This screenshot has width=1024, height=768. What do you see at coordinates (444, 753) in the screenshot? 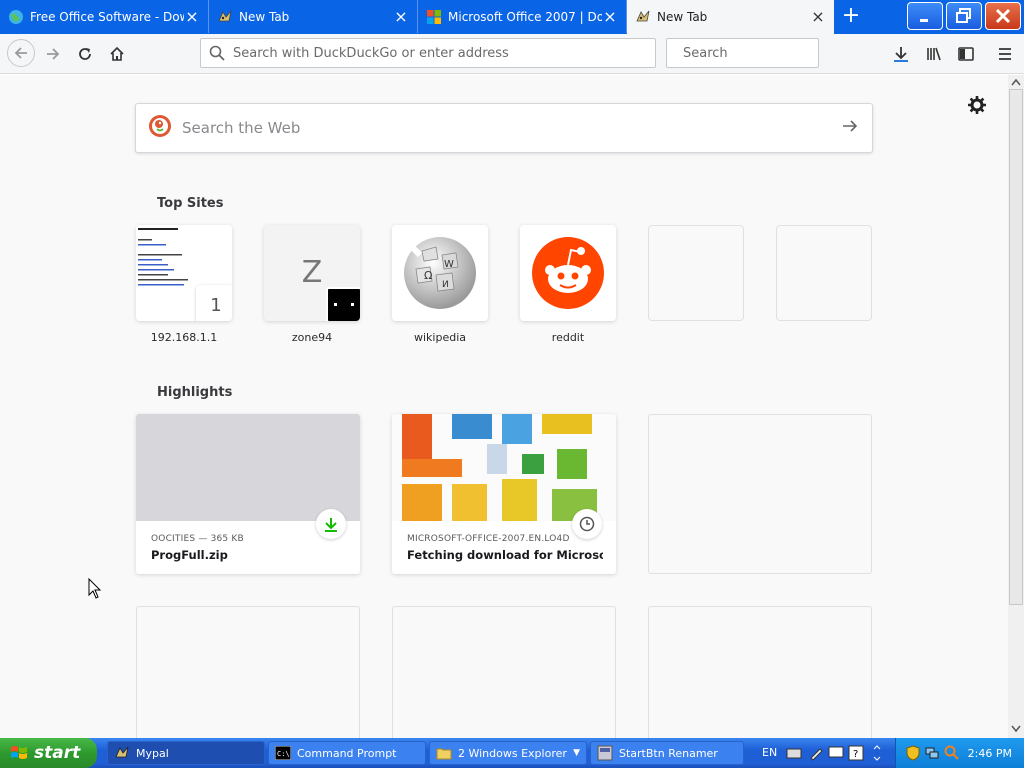
I see `folder-icon` at bounding box center [444, 753].